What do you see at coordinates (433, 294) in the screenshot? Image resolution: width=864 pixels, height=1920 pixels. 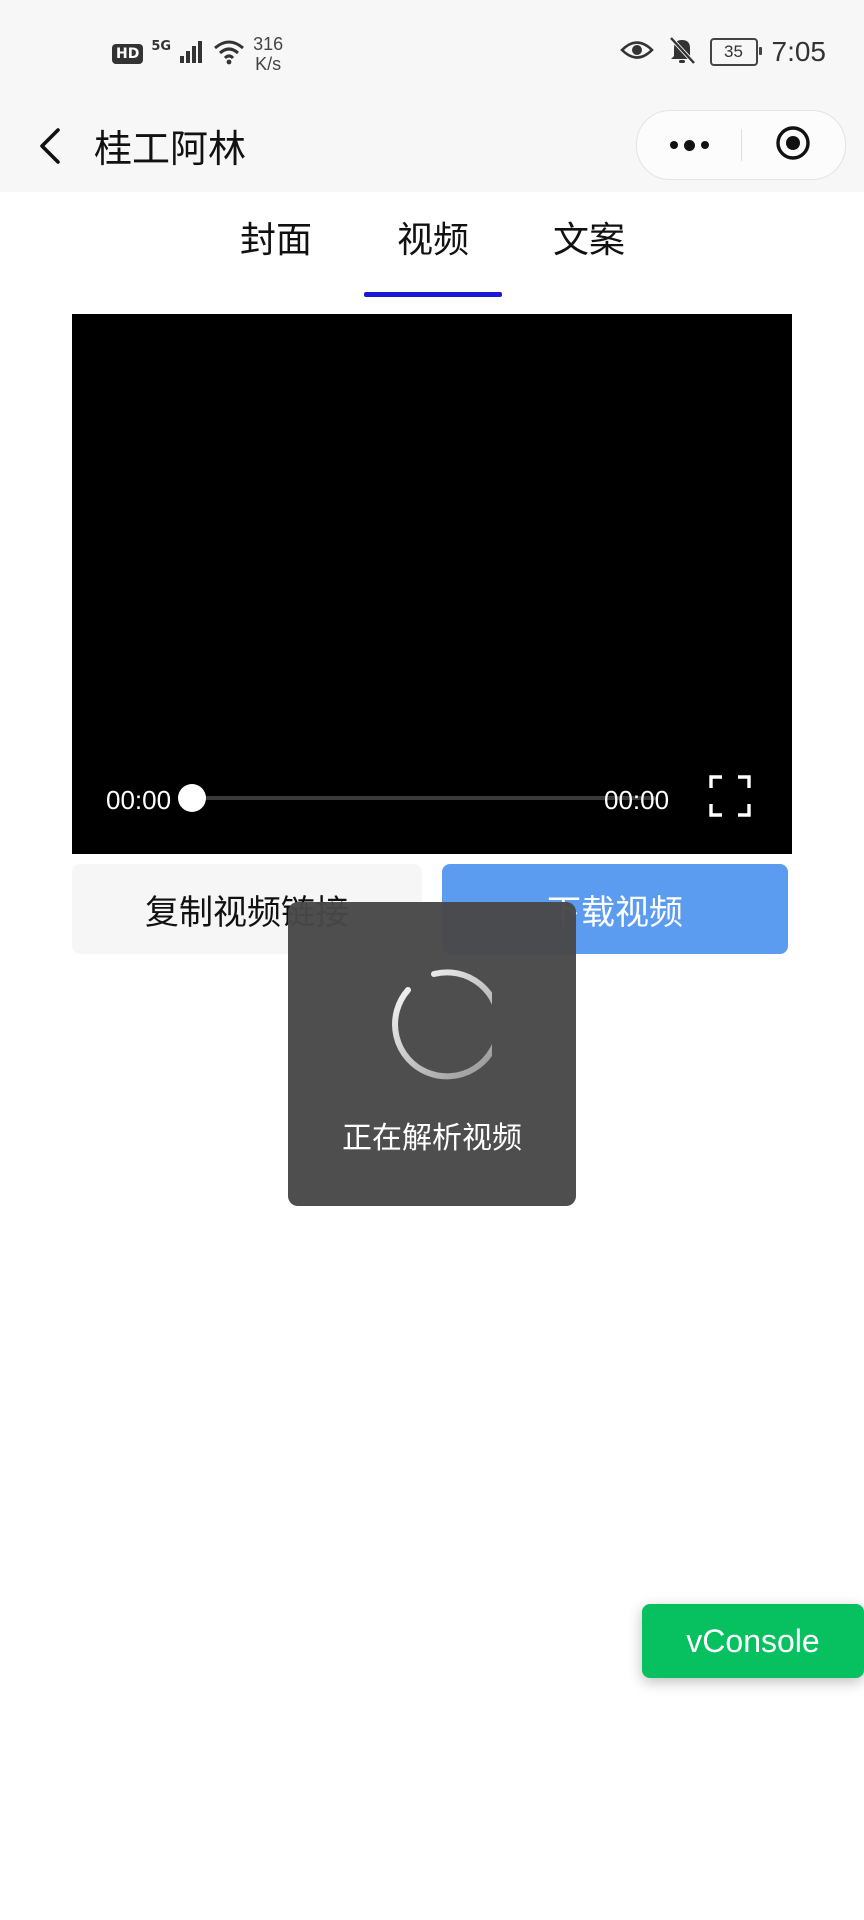 I see `active-tab-indicator` at bounding box center [433, 294].